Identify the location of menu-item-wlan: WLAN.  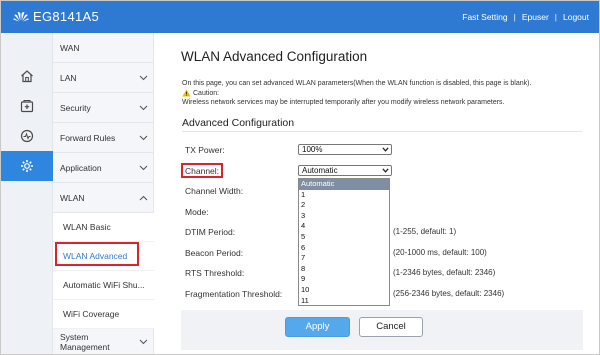
(103, 198).